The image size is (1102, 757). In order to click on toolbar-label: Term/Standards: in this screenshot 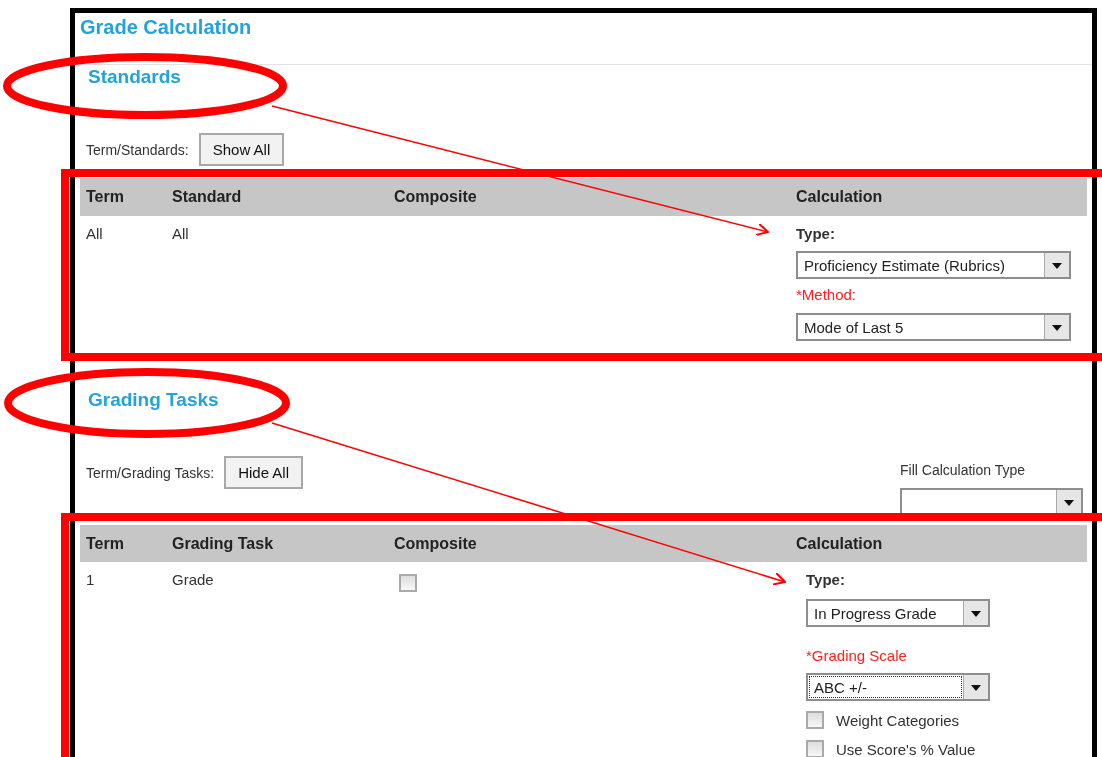, I will do `click(137, 149)`.